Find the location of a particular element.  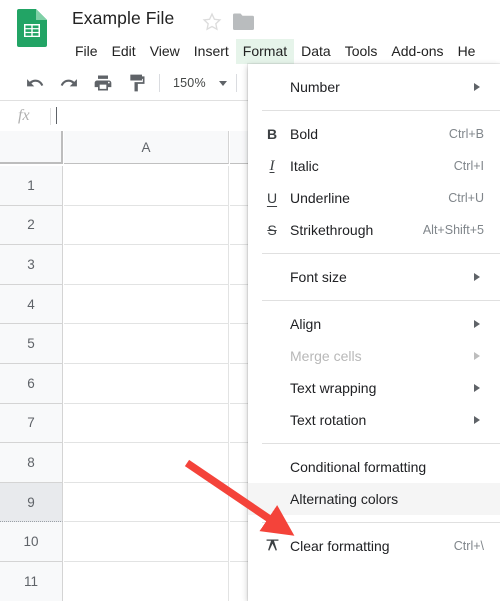

cell-A7 is located at coordinates (146, 423).